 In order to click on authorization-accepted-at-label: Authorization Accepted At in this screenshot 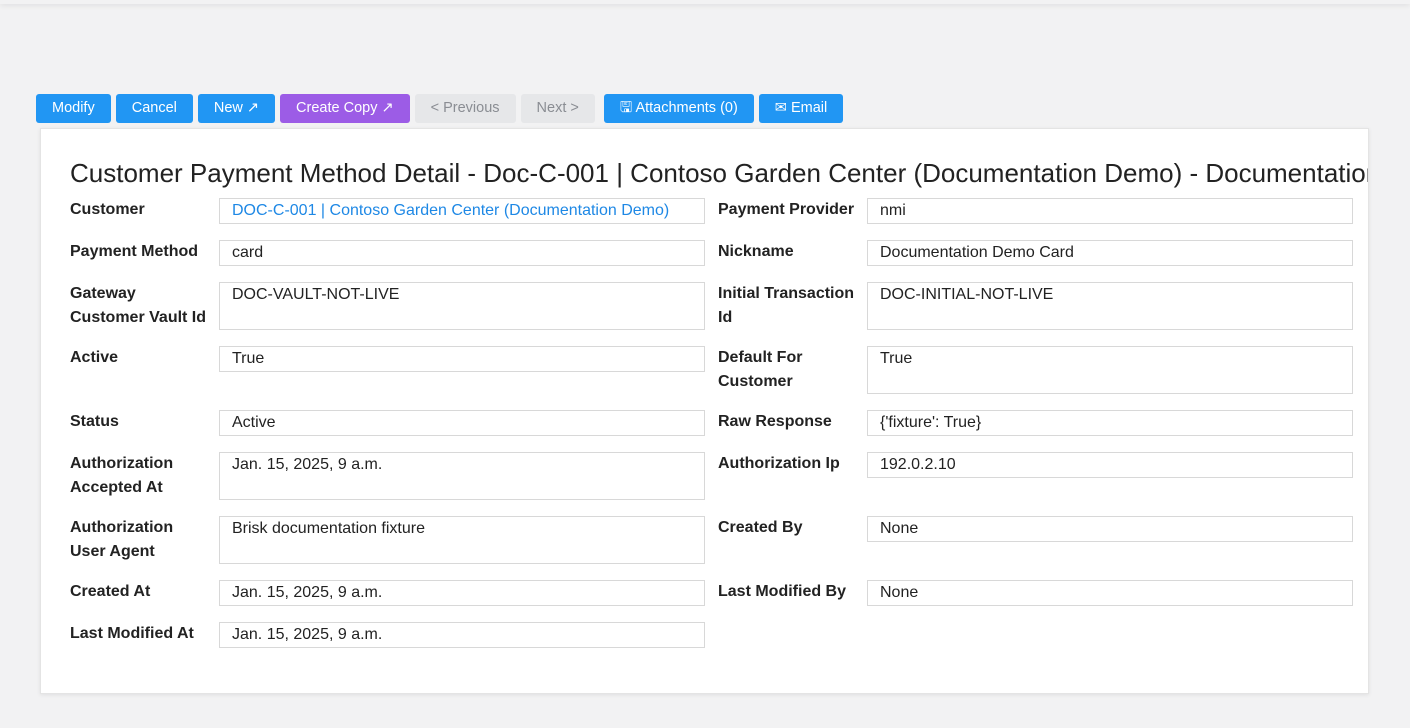, I will do `click(122, 475)`.